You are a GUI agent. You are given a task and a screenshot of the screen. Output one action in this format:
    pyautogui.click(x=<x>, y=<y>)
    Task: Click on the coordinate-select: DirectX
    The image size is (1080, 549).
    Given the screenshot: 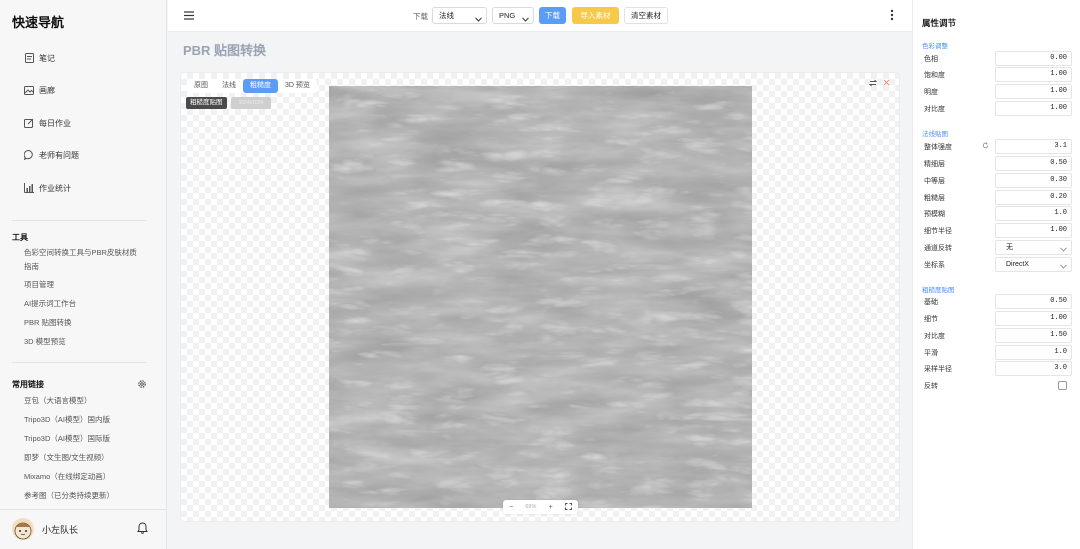 What is the action you would take?
    pyautogui.click(x=1033, y=264)
    